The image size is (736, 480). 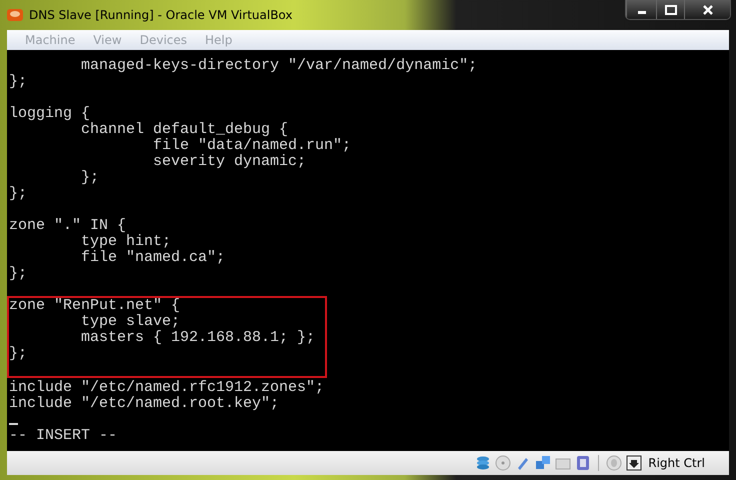 What do you see at coordinates (543, 463) in the screenshot?
I see `network-icon` at bounding box center [543, 463].